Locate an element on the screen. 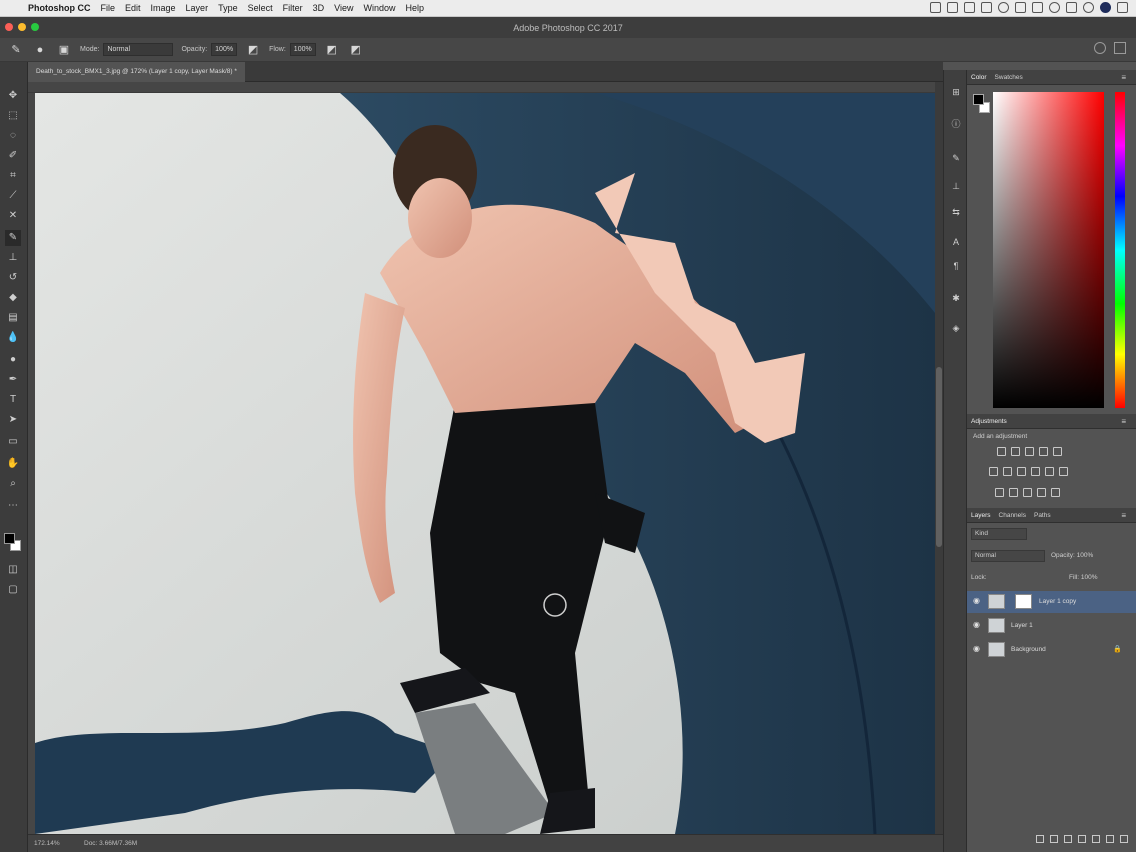 Image resolution: width=1136 pixels, height=852 pixels. layer-row: ◉ Layer 1 is located at coordinates (1051, 626).